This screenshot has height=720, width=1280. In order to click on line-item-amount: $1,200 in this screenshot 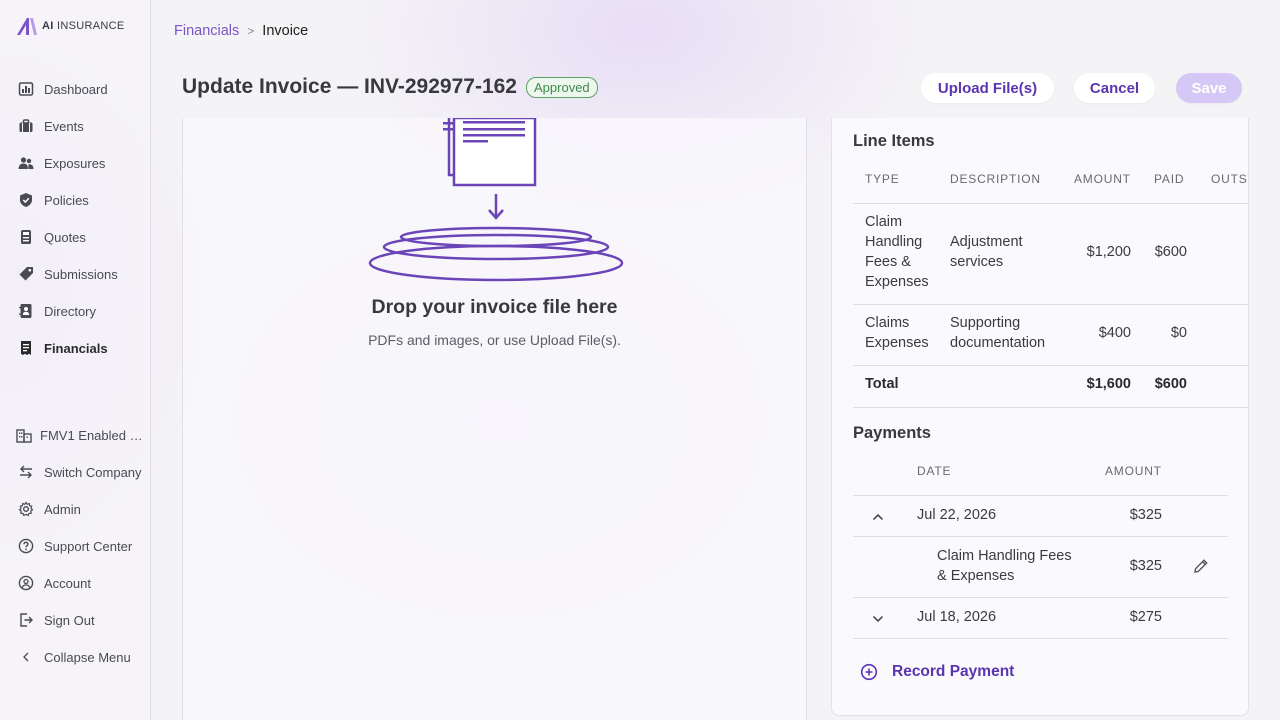, I will do `click(1108, 252)`.